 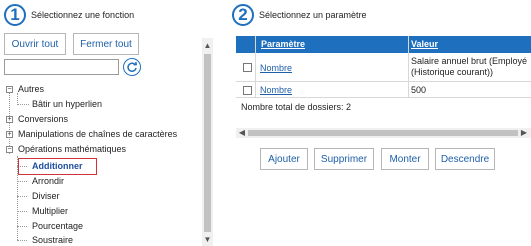 What do you see at coordinates (31, 89) in the screenshot?
I see `tree-item-autres: Autres` at bounding box center [31, 89].